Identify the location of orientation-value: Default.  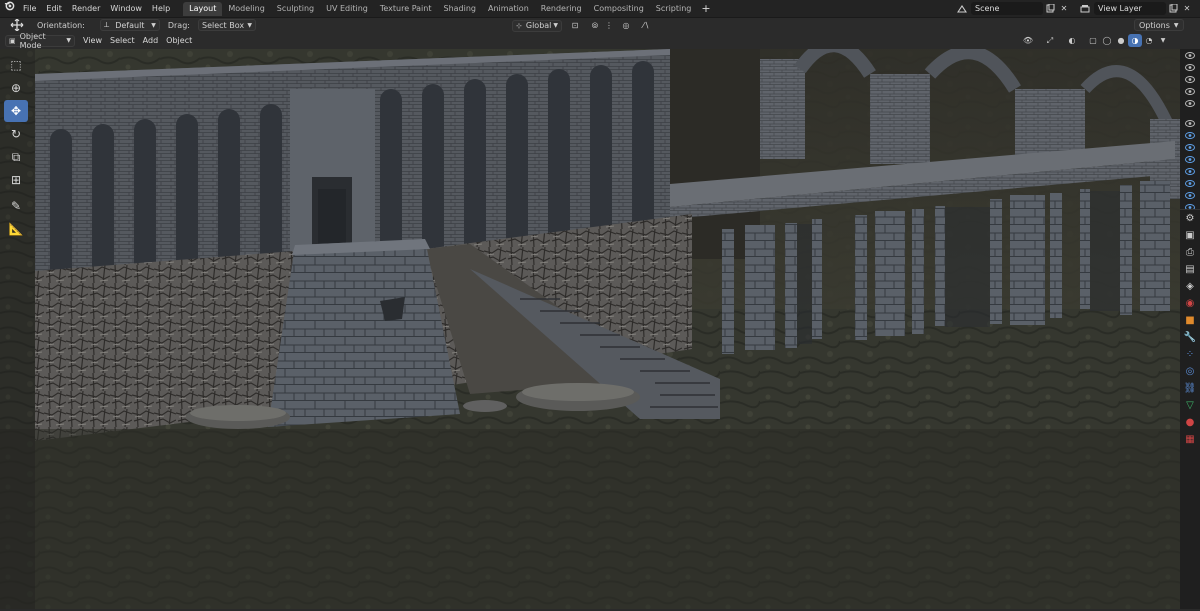
(130, 25).